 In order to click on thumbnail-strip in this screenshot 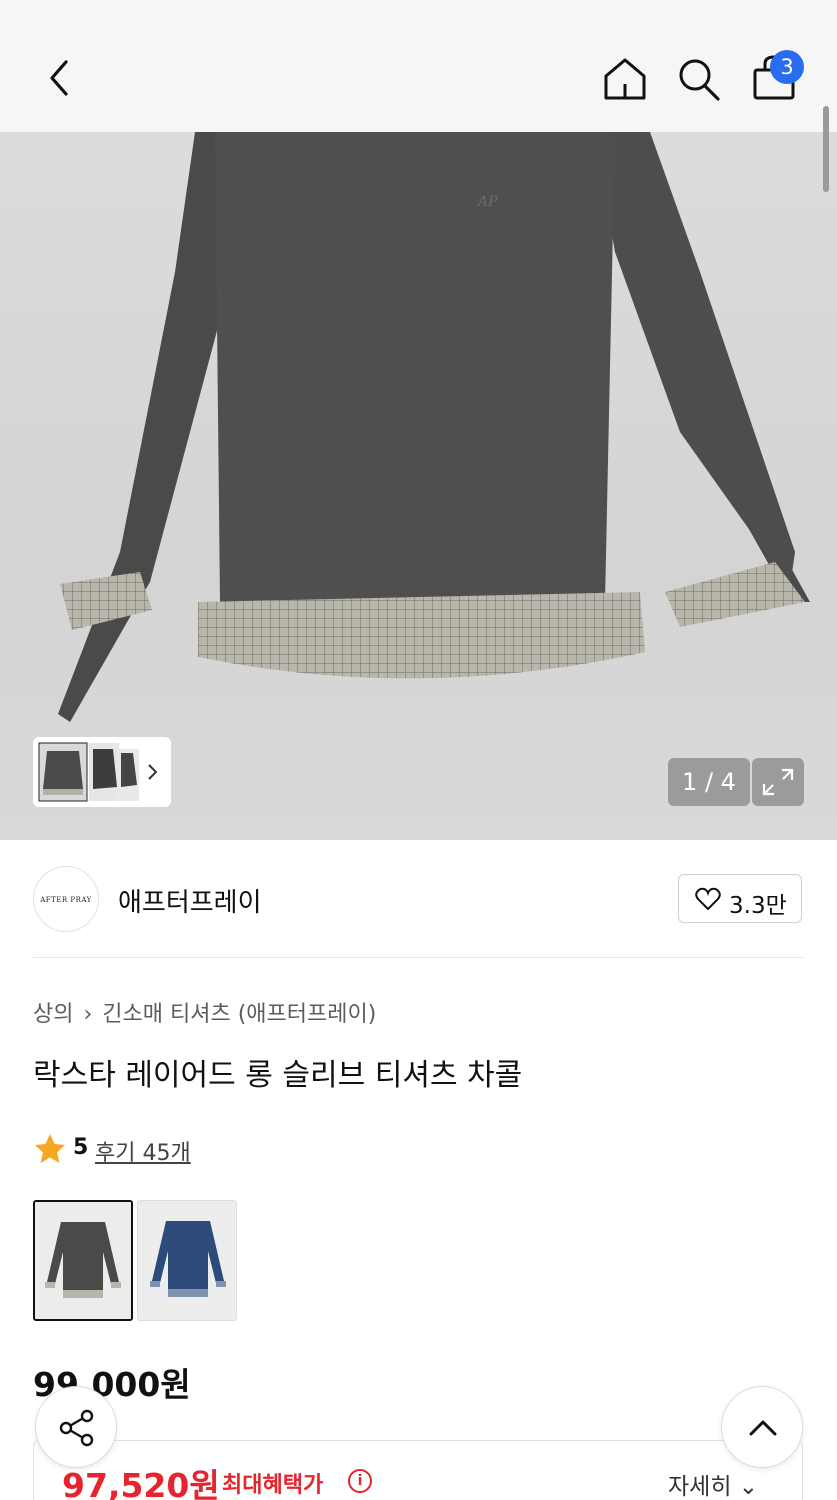, I will do `click(102, 772)`.